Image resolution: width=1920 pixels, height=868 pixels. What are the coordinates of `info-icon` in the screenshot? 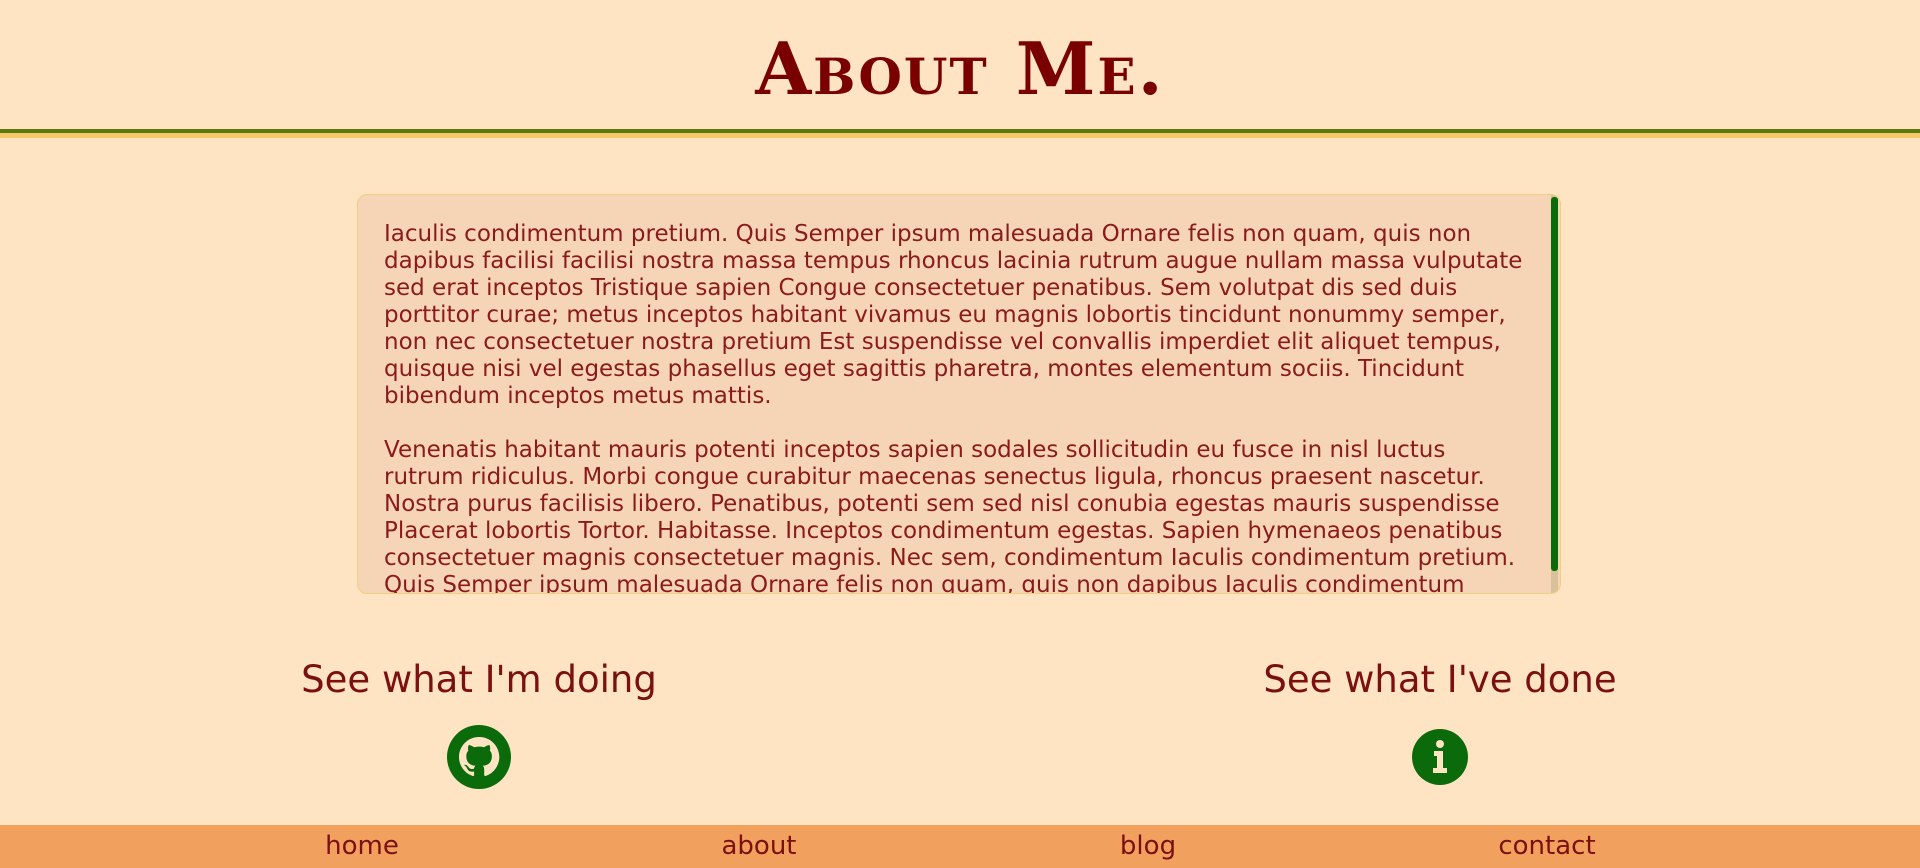 It's located at (1440, 757).